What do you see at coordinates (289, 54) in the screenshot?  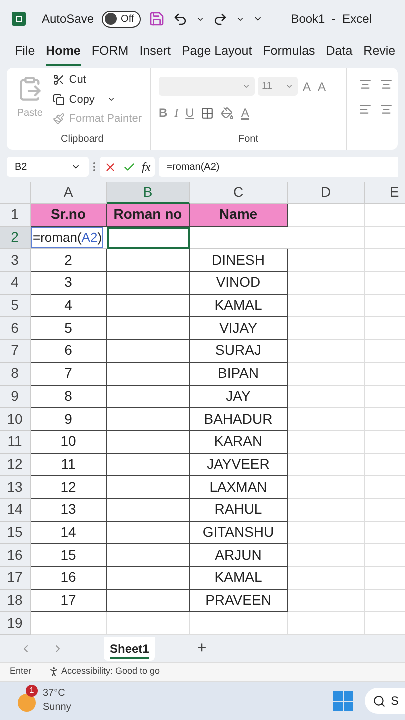 I see `menu-tab: Formulas` at bounding box center [289, 54].